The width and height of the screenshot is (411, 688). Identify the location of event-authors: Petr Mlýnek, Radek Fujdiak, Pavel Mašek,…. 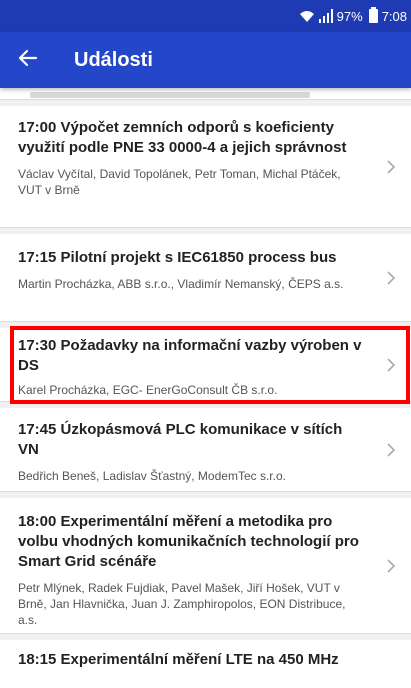
(182, 604).